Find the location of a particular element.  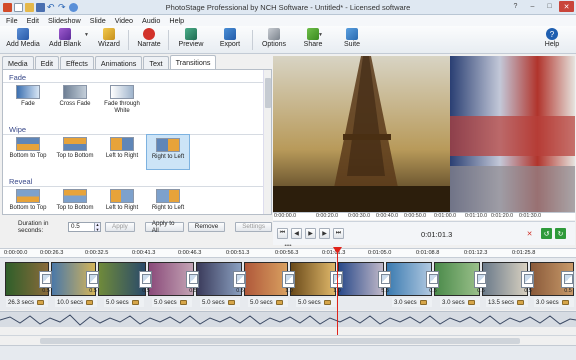

transition-cross-fade: Cross Fade is located at coordinates (75, 100).